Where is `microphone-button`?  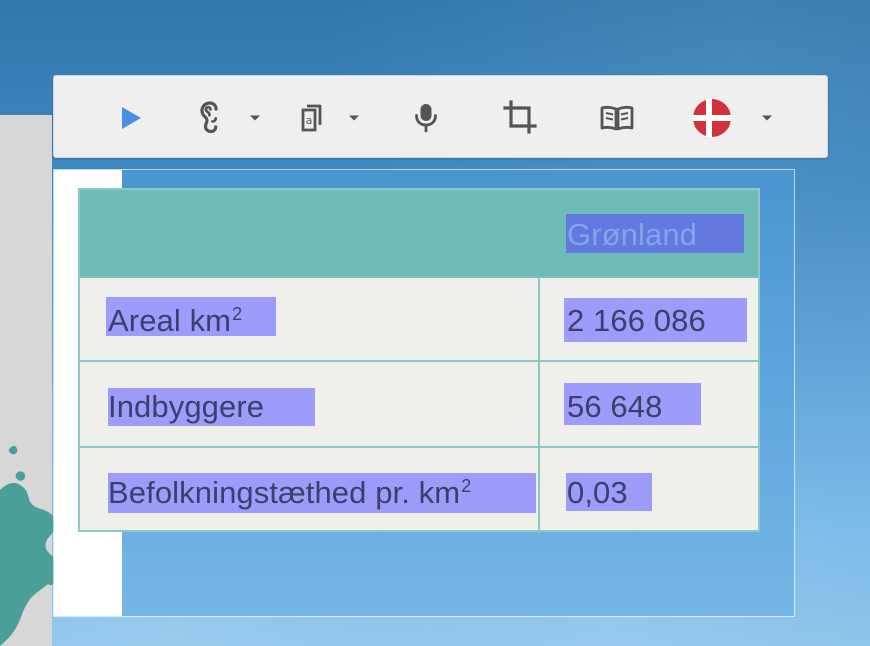 microphone-button is located at coordinates (426, 118).